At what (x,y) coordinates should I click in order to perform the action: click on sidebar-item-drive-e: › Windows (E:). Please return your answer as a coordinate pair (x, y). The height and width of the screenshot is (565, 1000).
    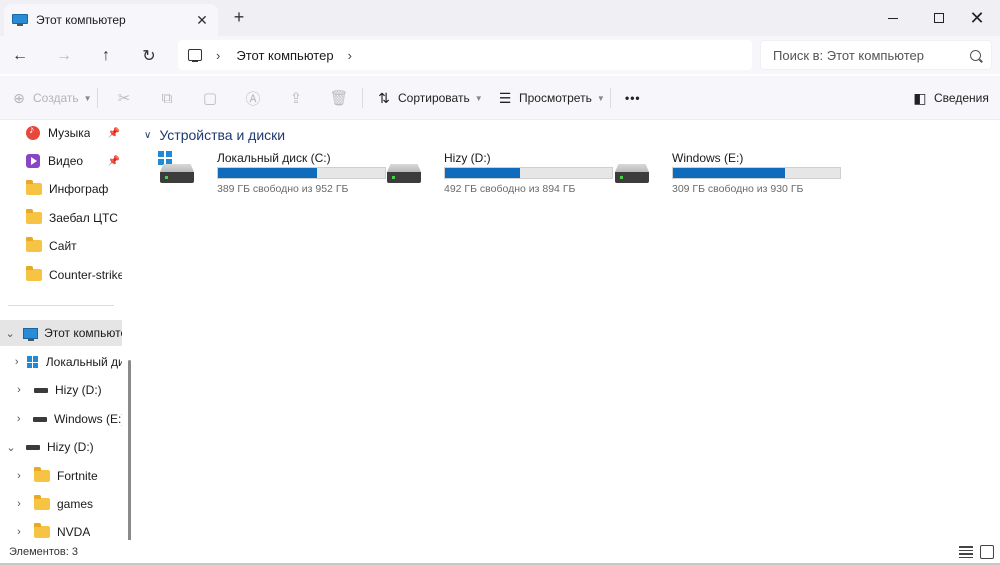
    Looking at the image, I should click on (61, 419).